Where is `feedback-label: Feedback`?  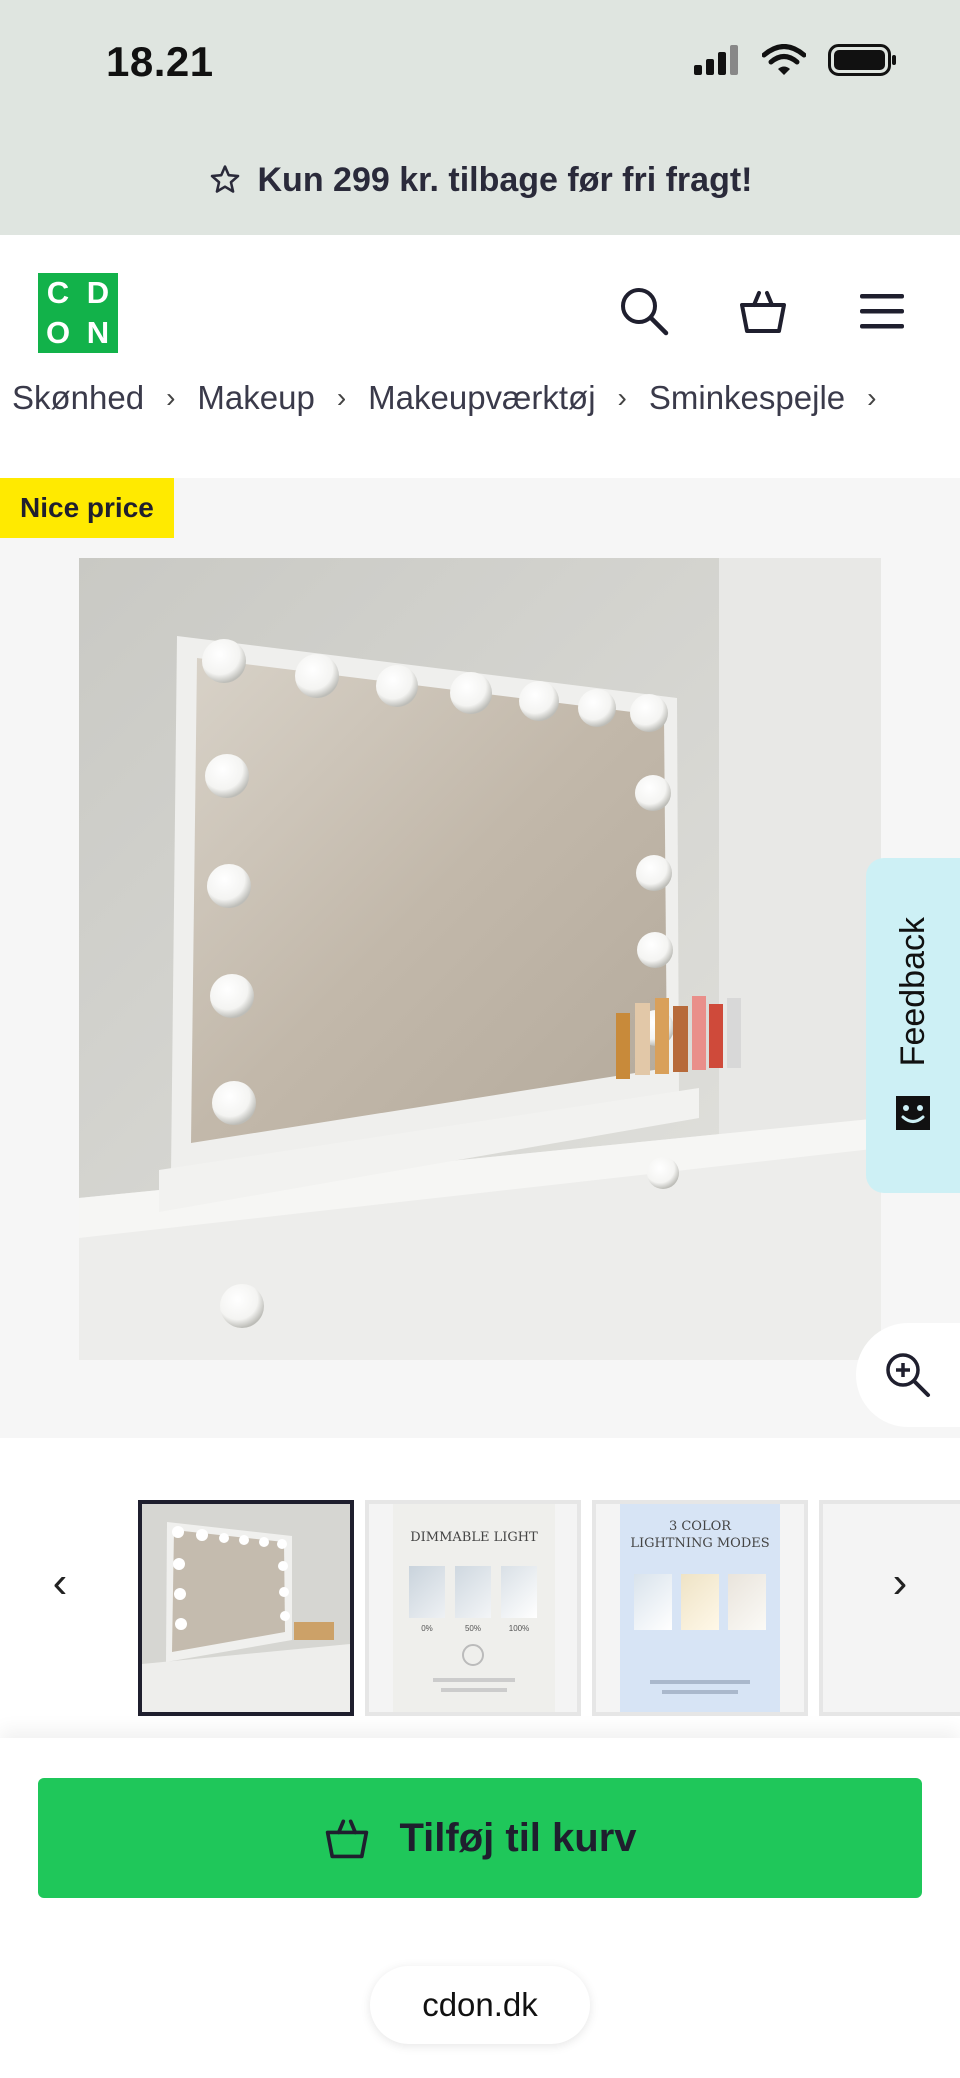 feedback-label: Feedback is located at coordinates (912, 991).